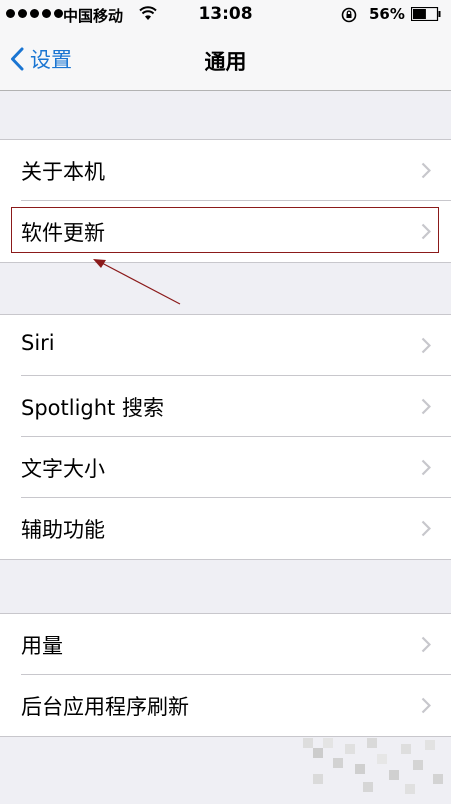  I want to click on list-item-label: 用量, so click(42, 646).